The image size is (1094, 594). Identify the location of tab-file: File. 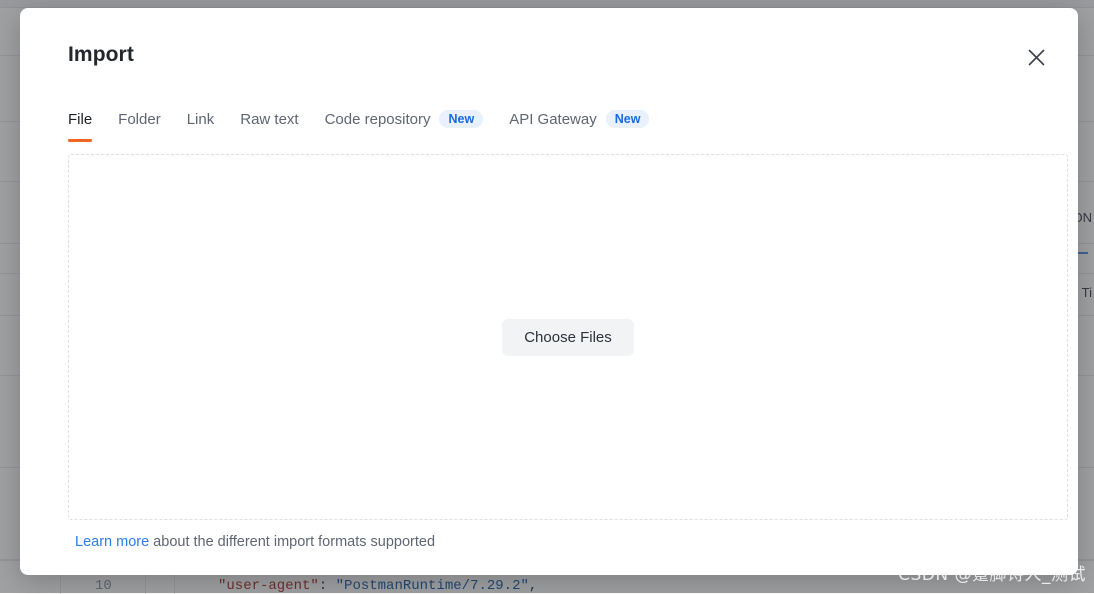
(80, 123).